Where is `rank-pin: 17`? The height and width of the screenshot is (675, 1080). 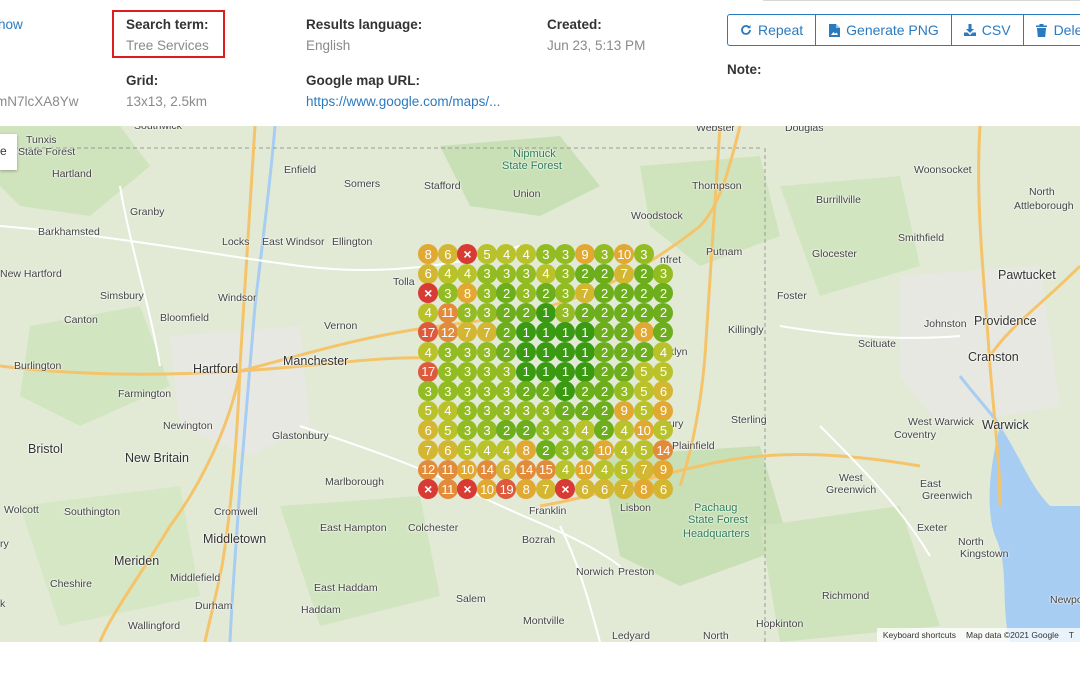 rank-pin: 17 is located at coordinates (428, 332).